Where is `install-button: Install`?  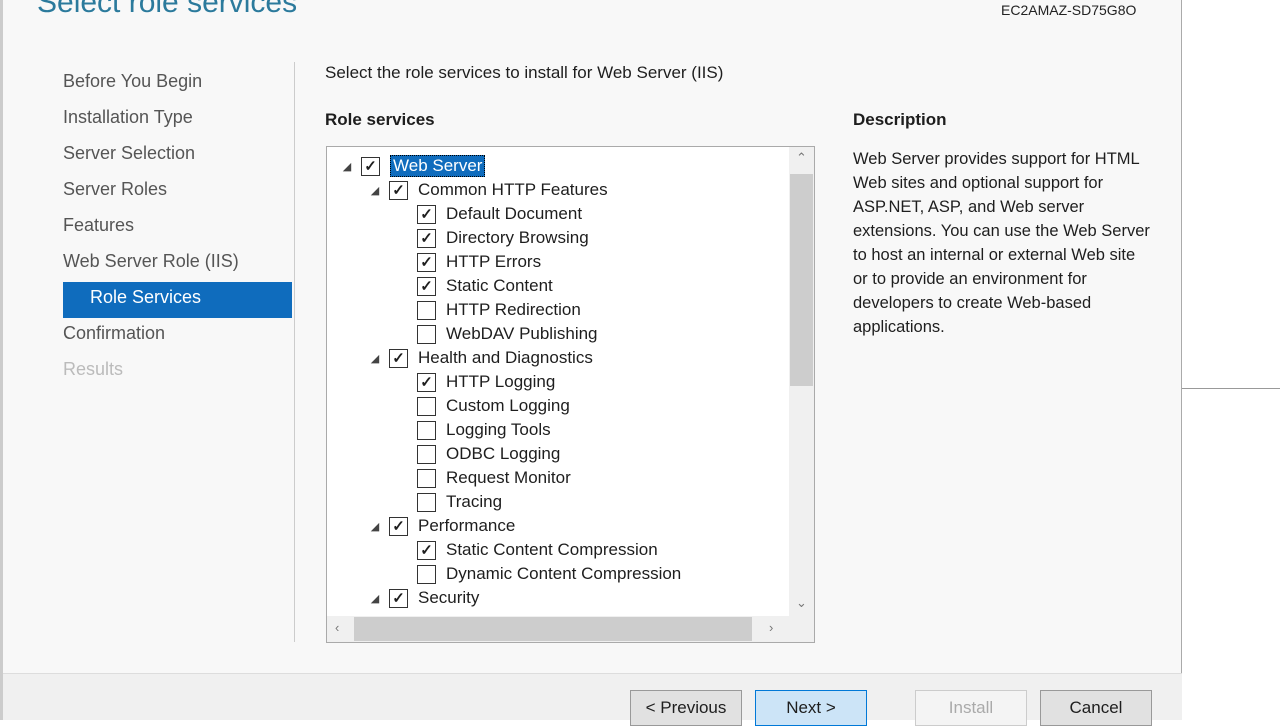 install-button: Install is located at coordinates (971, 708).